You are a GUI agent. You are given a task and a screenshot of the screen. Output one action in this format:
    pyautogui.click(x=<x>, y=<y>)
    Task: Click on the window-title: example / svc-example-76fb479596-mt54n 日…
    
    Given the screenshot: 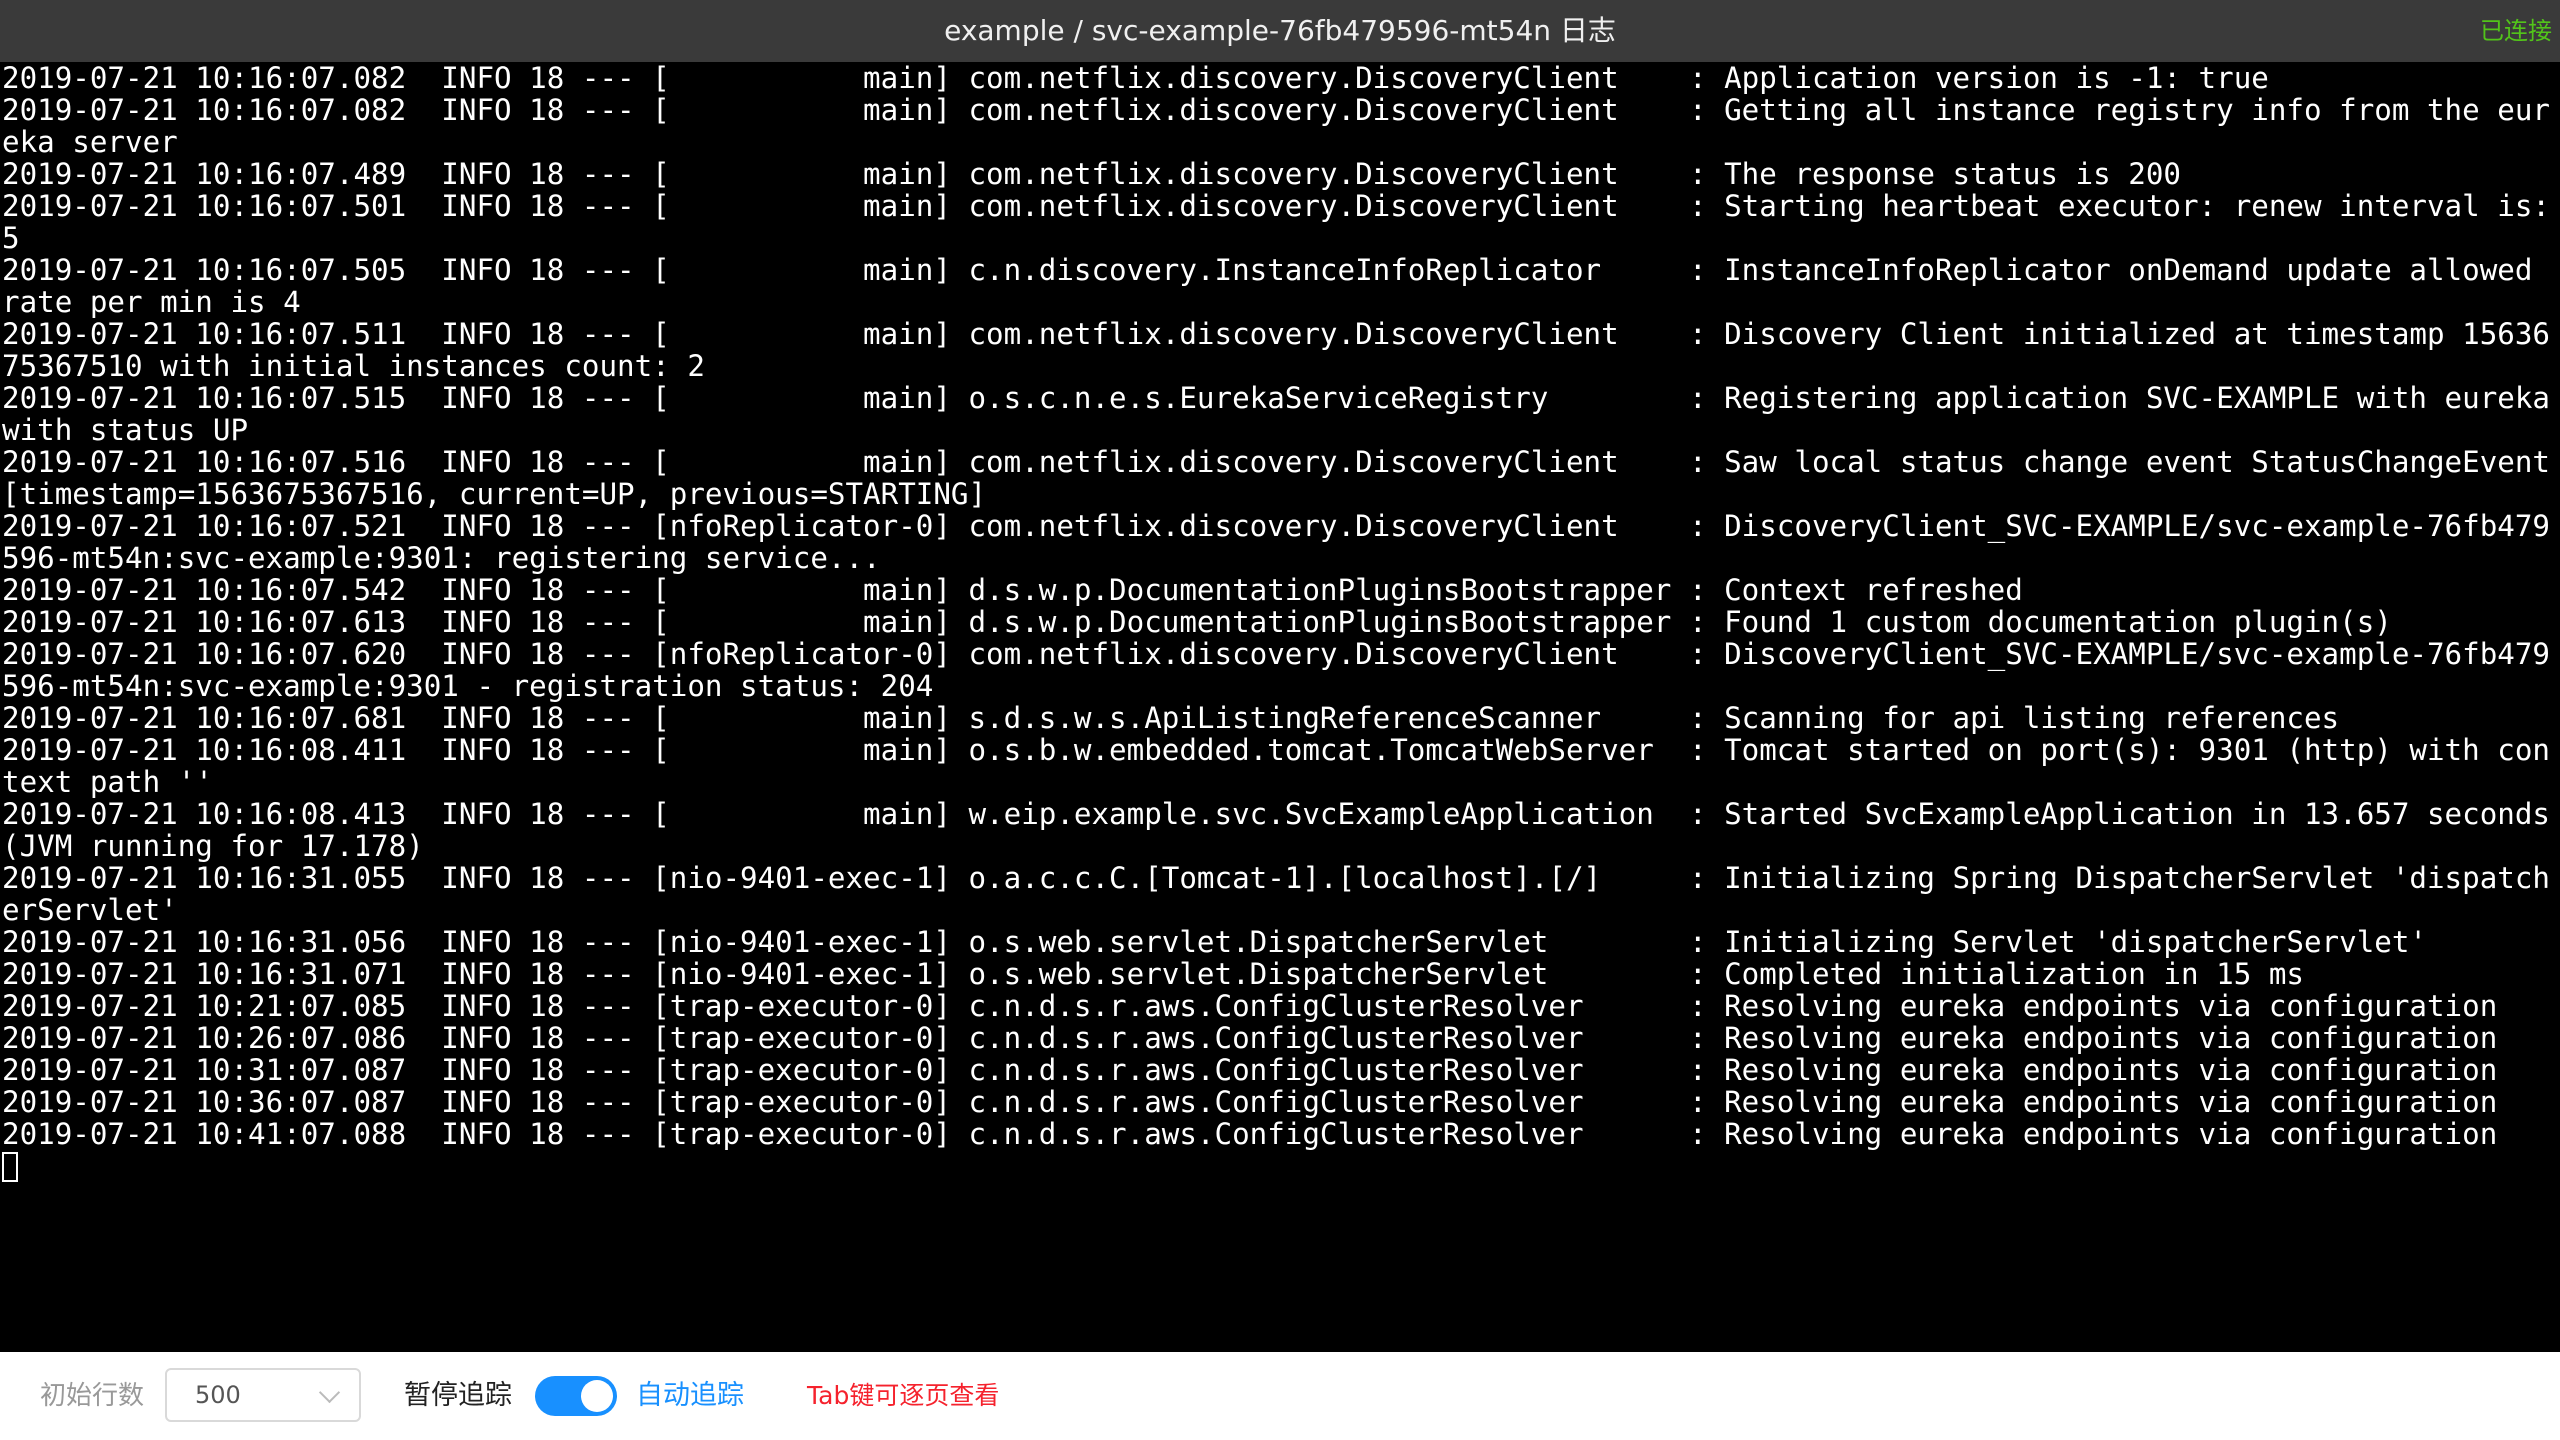 What is the action you would take?
    pyautogui.click(x=1280, y=30)
    